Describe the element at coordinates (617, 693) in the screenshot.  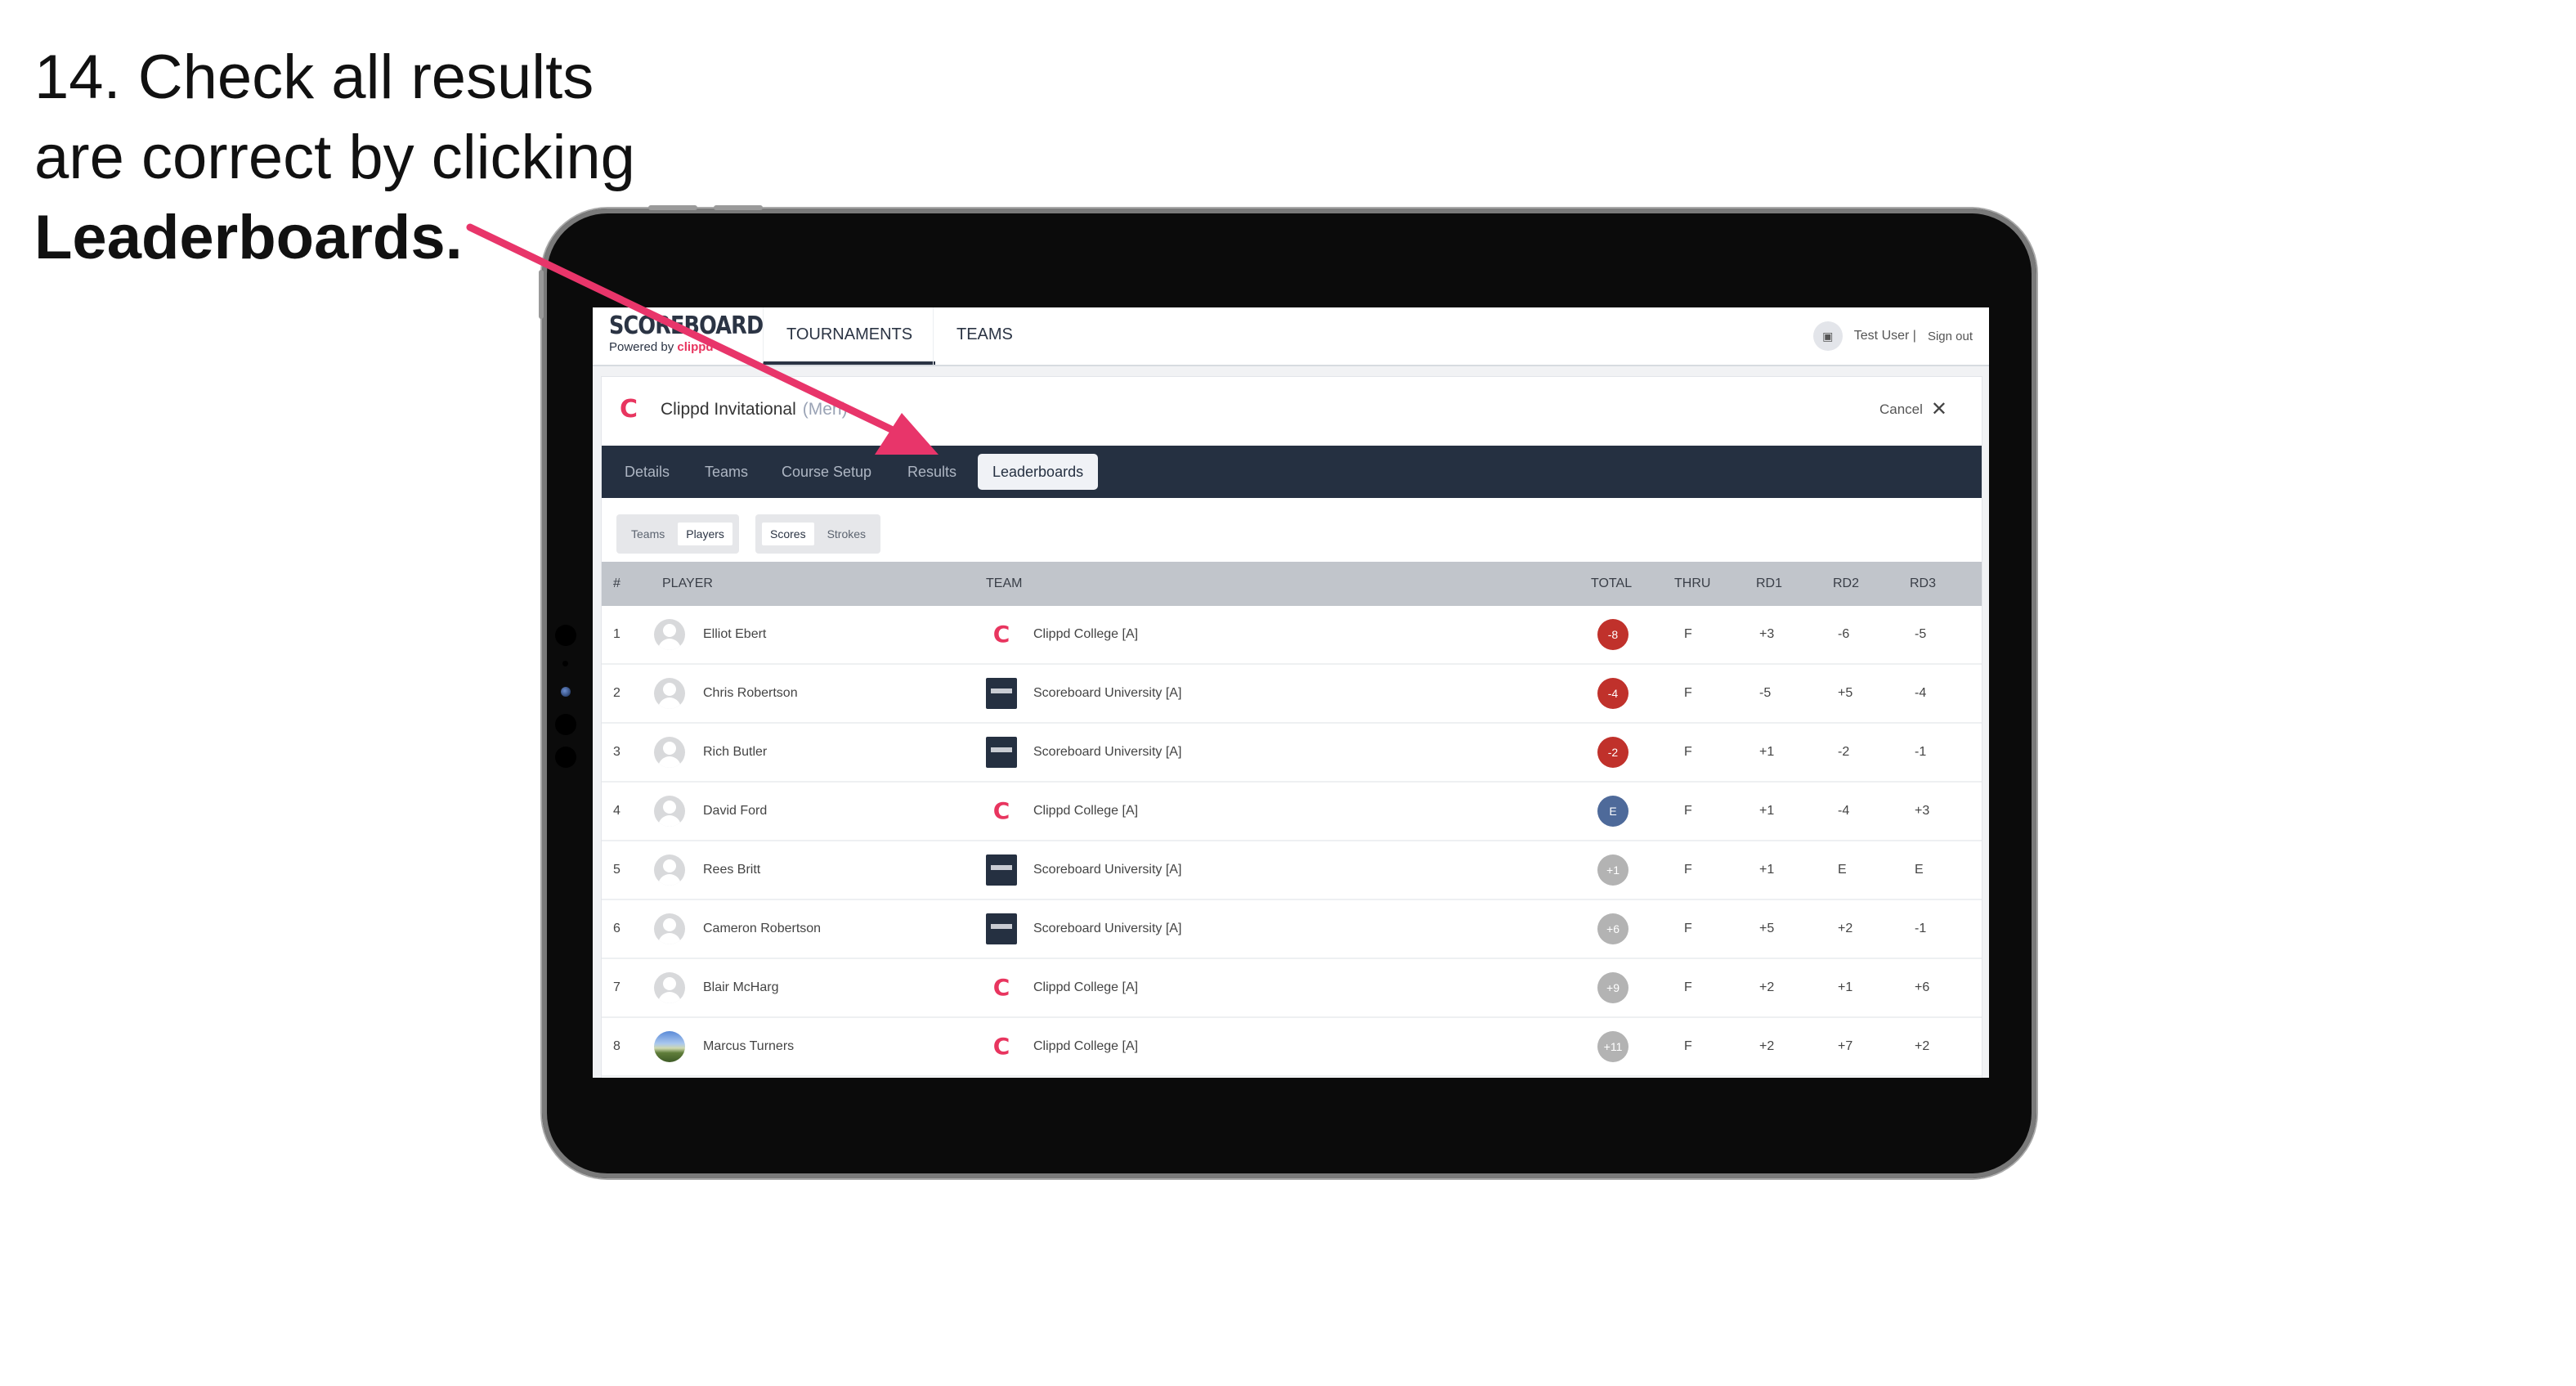
I see `row-position: 2` at that location.